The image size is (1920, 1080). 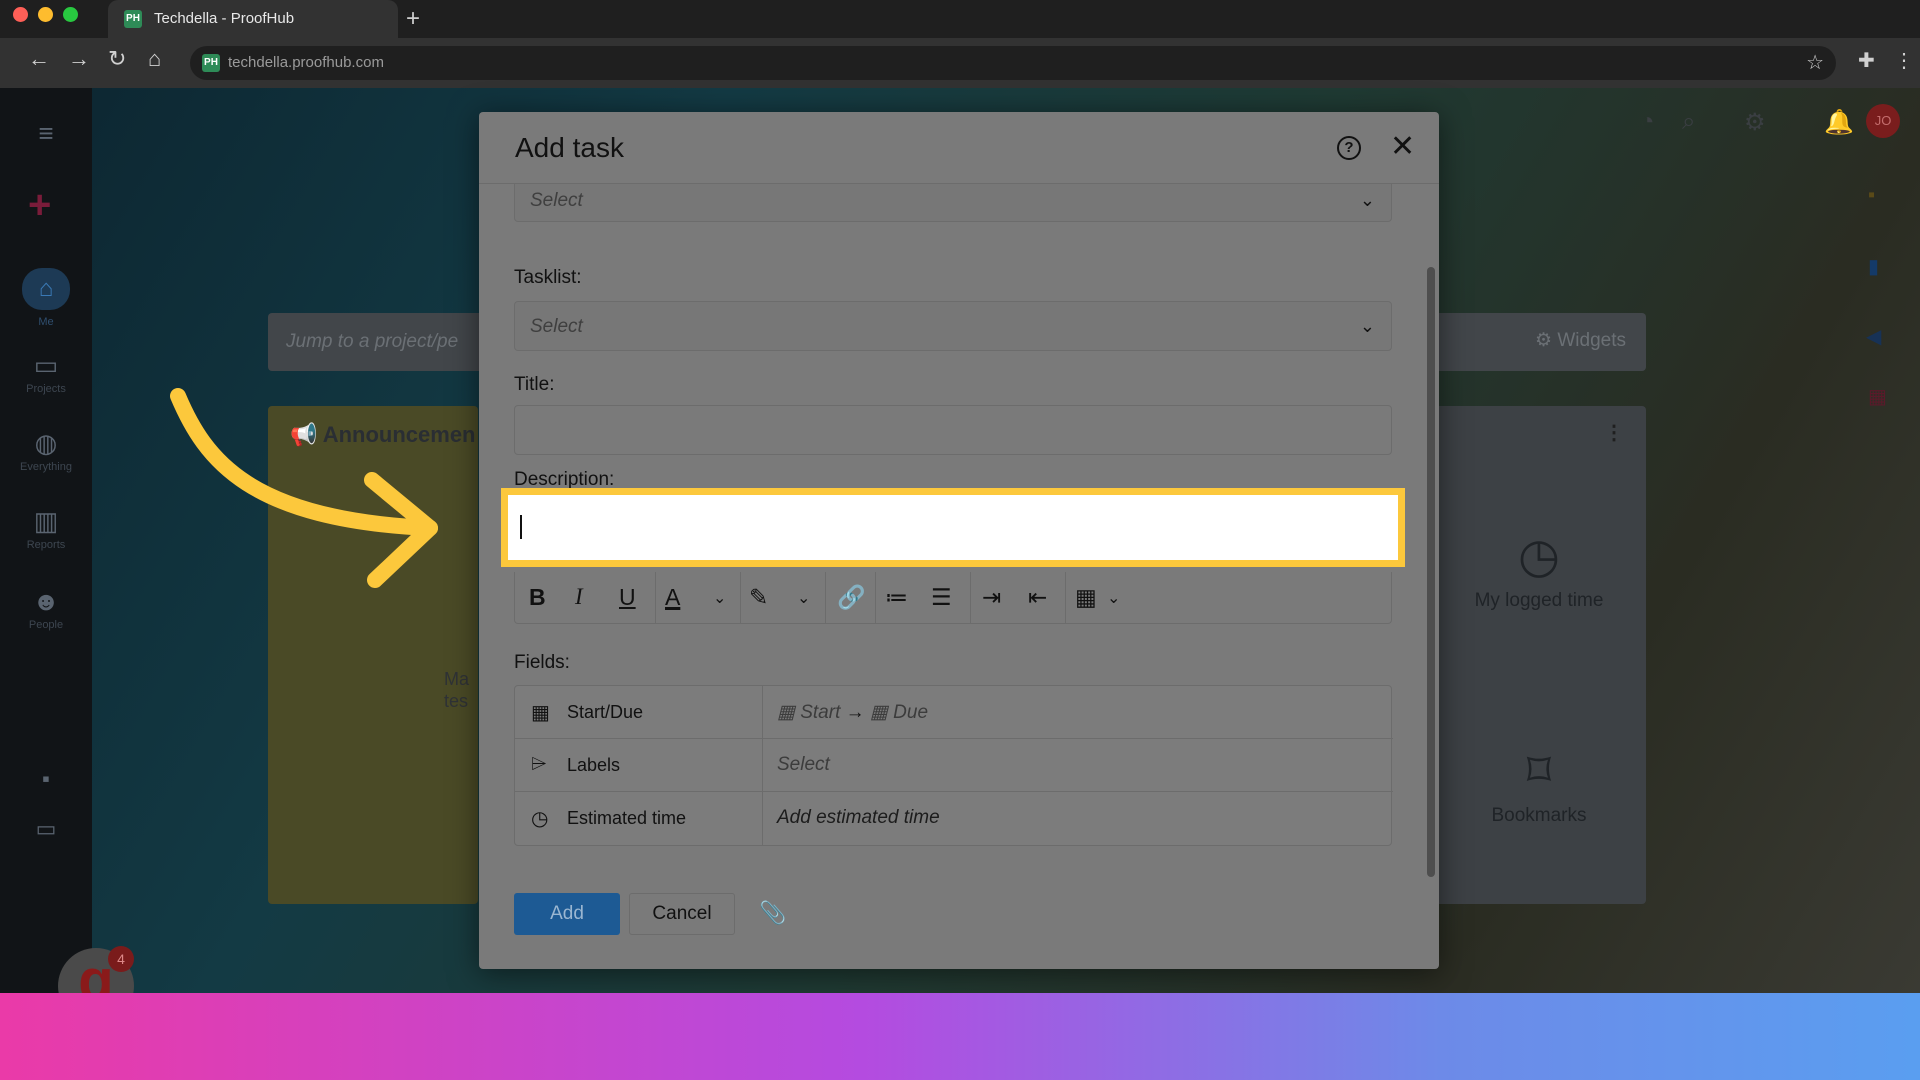 I want to click on bold-icon: B, so click(x=537, y=597).